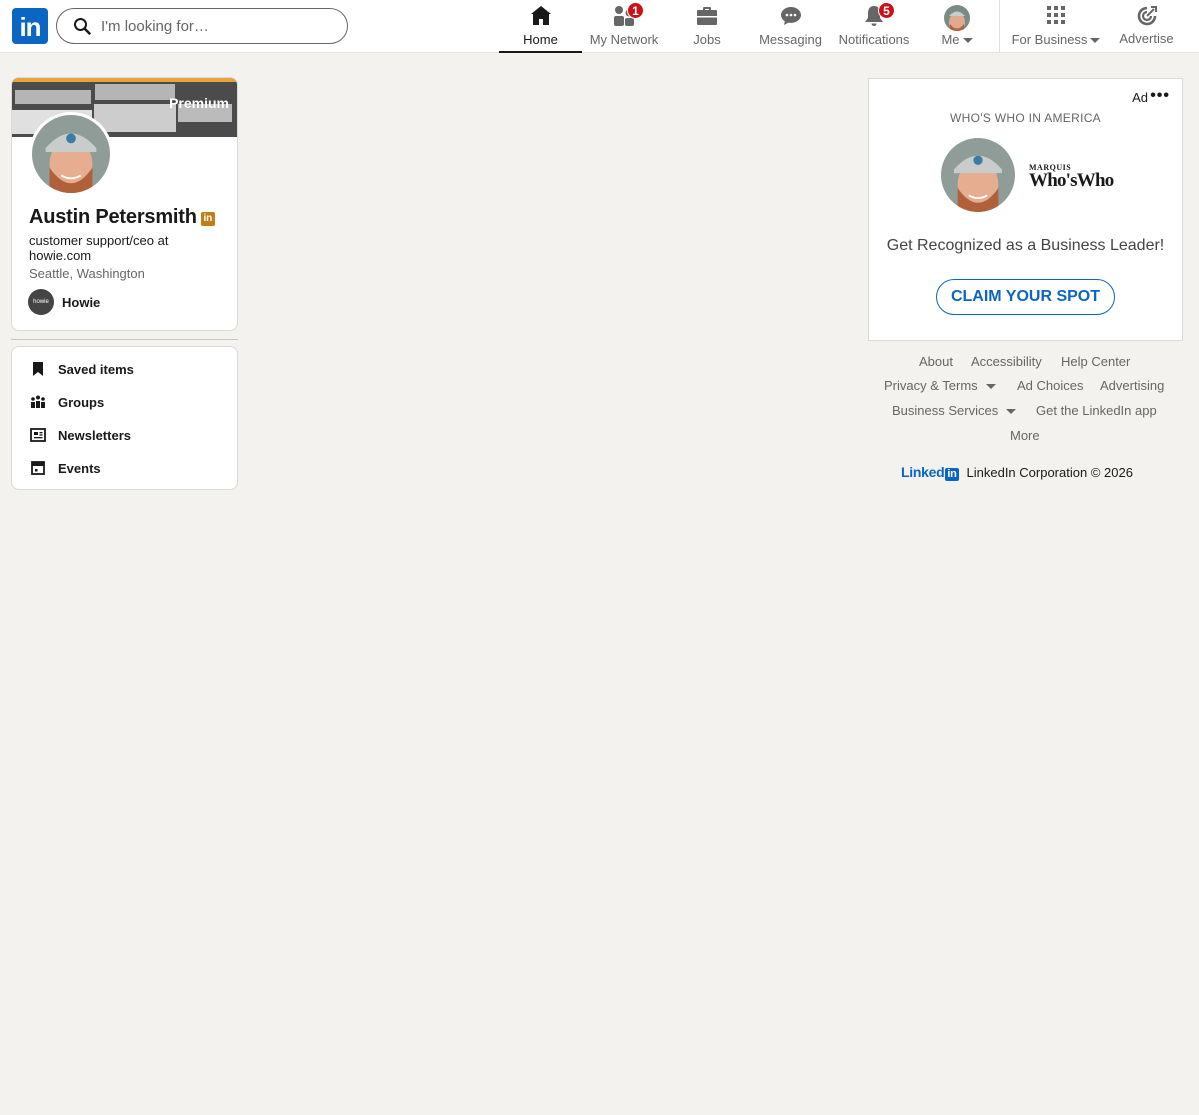 The width and height of the screenshot is (1199, 1115). What do you see at coordinates (38, 435) in the screenshot?
I see `newsletter-icon` at bounding box center [38, 435].